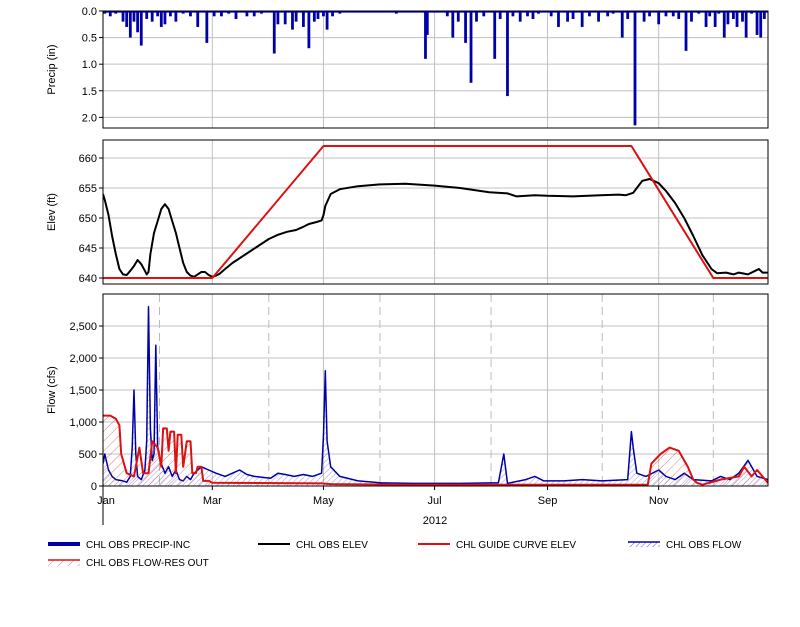  I want to click on y-tick-label: 0.5, so click(89, 39).